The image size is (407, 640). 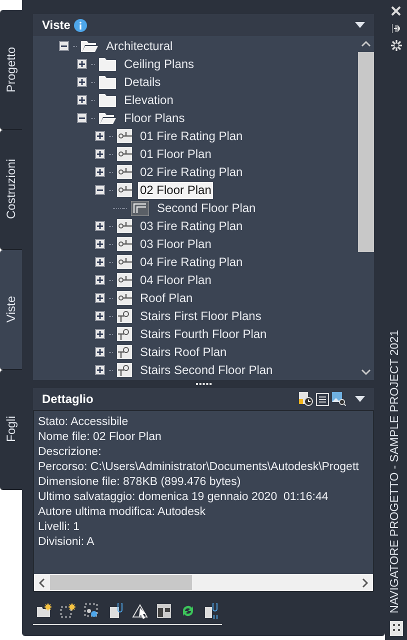 I want to click on tree-item: Stairs Second Floor Plan, so click(x=206, y=370).